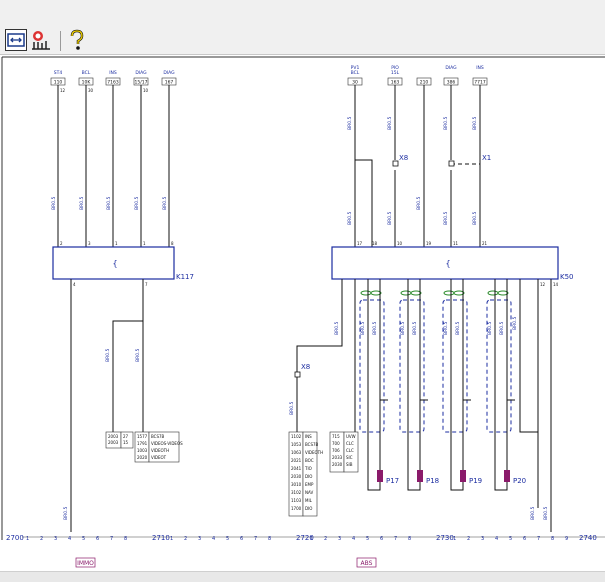 This screenshot has height=582, width=605. What do you see at coordinates (309, 484) in the screenshot?
I see `right-table-cell: EMP` at bounding box center [309, 484].